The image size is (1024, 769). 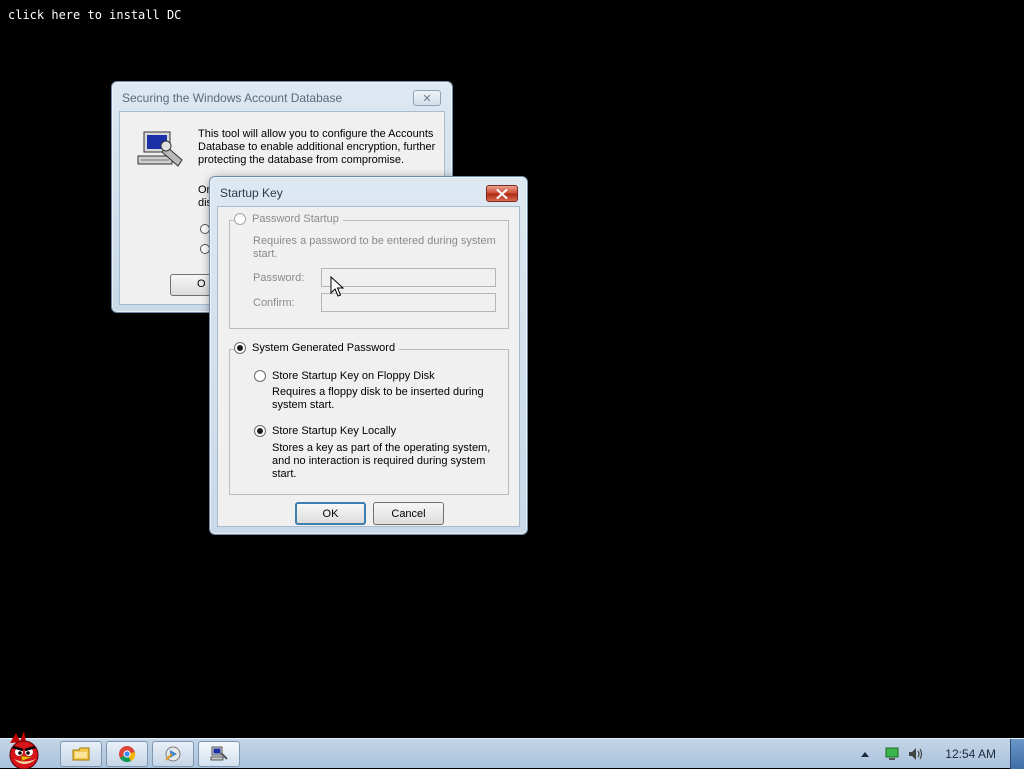 What do you see at coordinates (408, 513) in the screenshot?
I see `cancel-button: Cancel` at bounding box center [408, 513].